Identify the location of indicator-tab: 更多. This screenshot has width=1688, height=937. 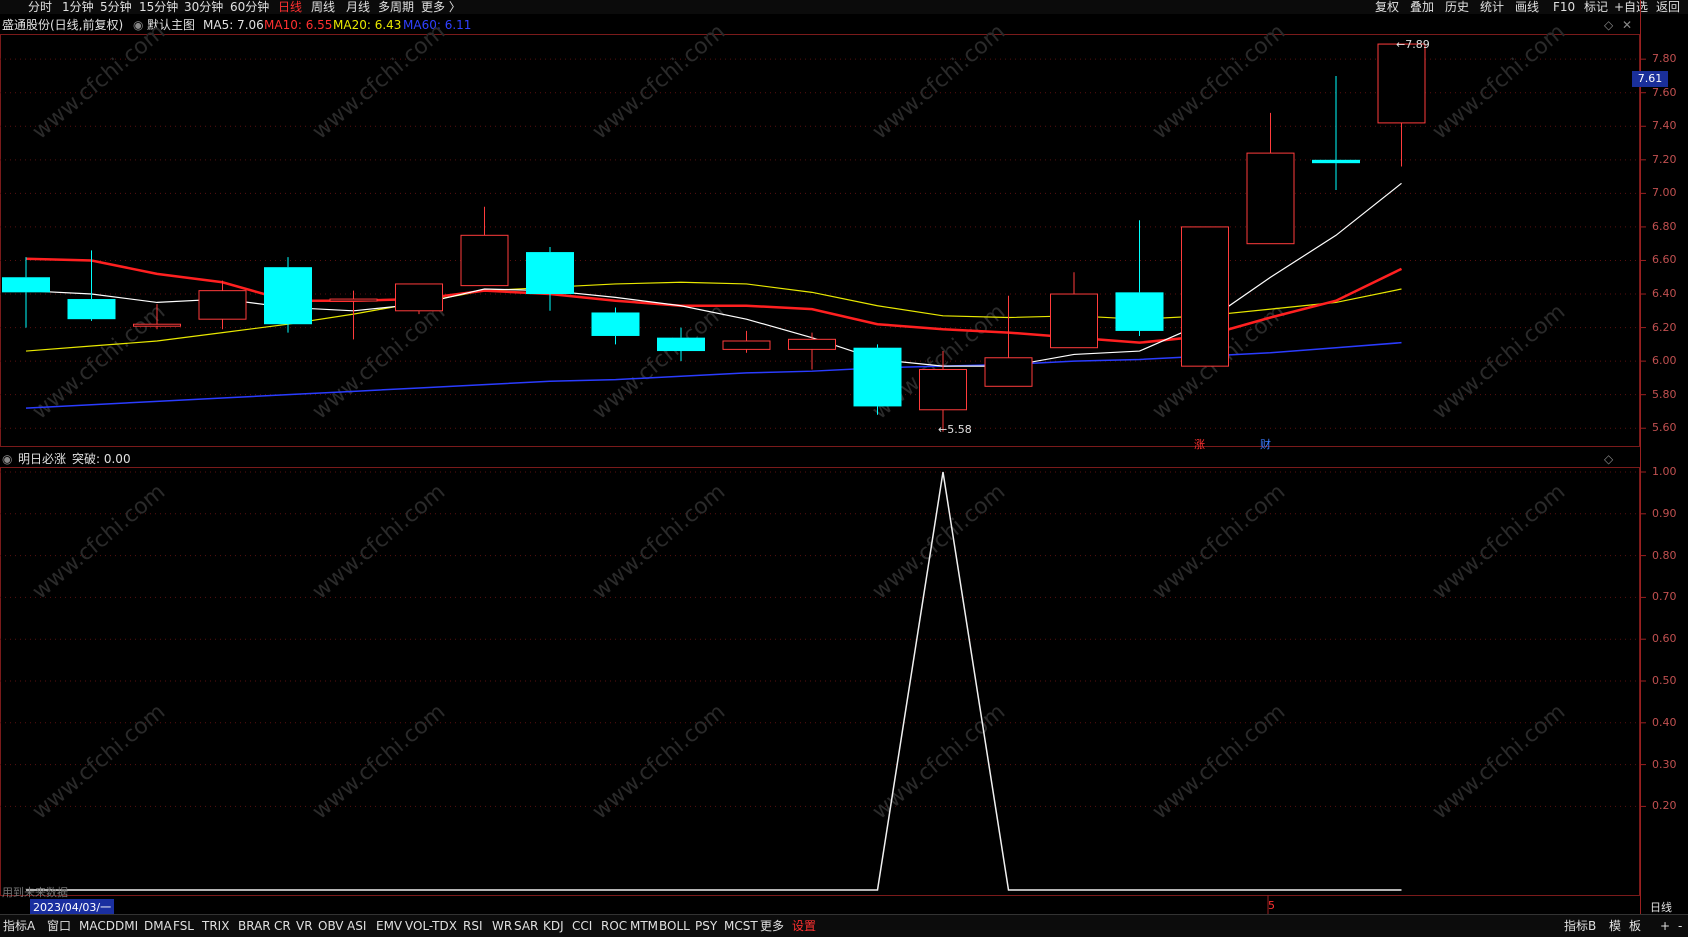
(772, 926).